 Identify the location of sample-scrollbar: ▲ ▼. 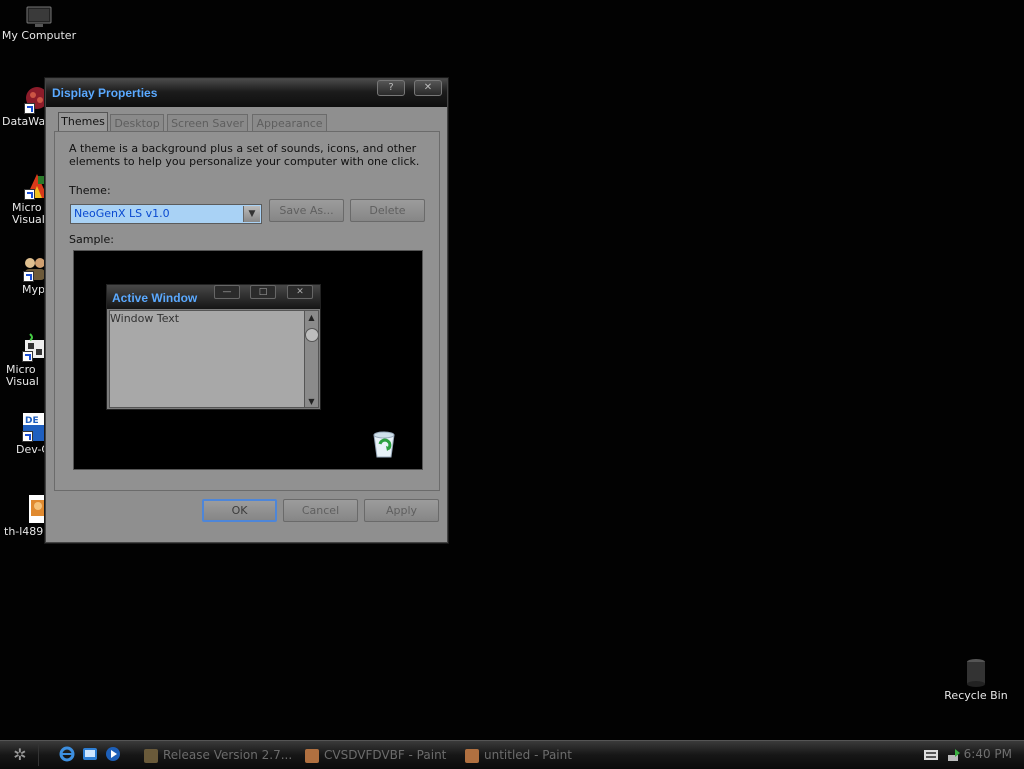
(311, 359).